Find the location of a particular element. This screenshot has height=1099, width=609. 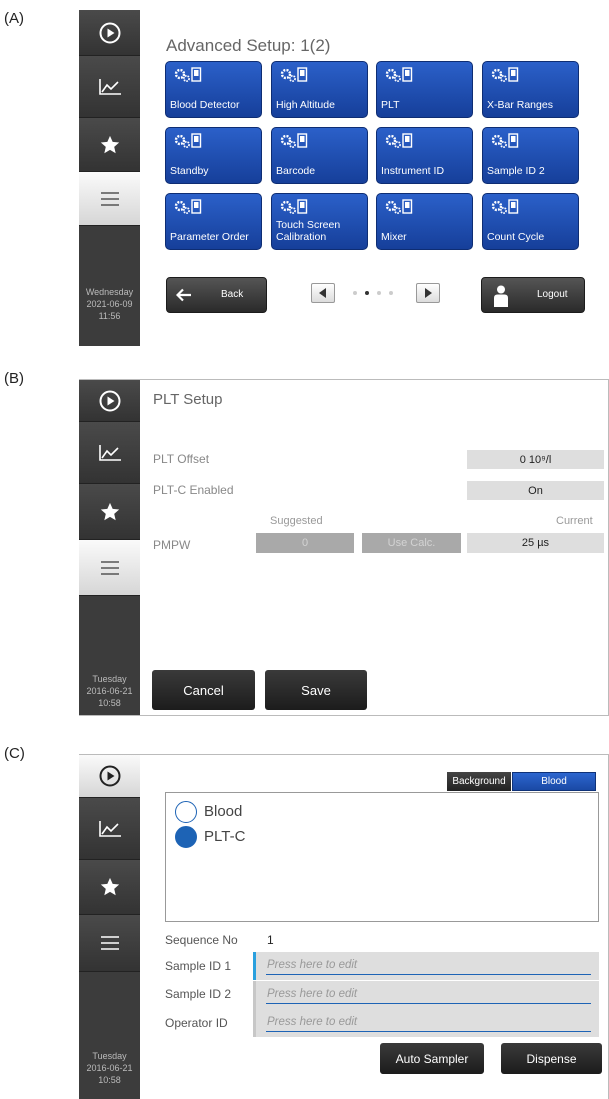

cancel-button: Cancel is located at coordinates (203, 690).